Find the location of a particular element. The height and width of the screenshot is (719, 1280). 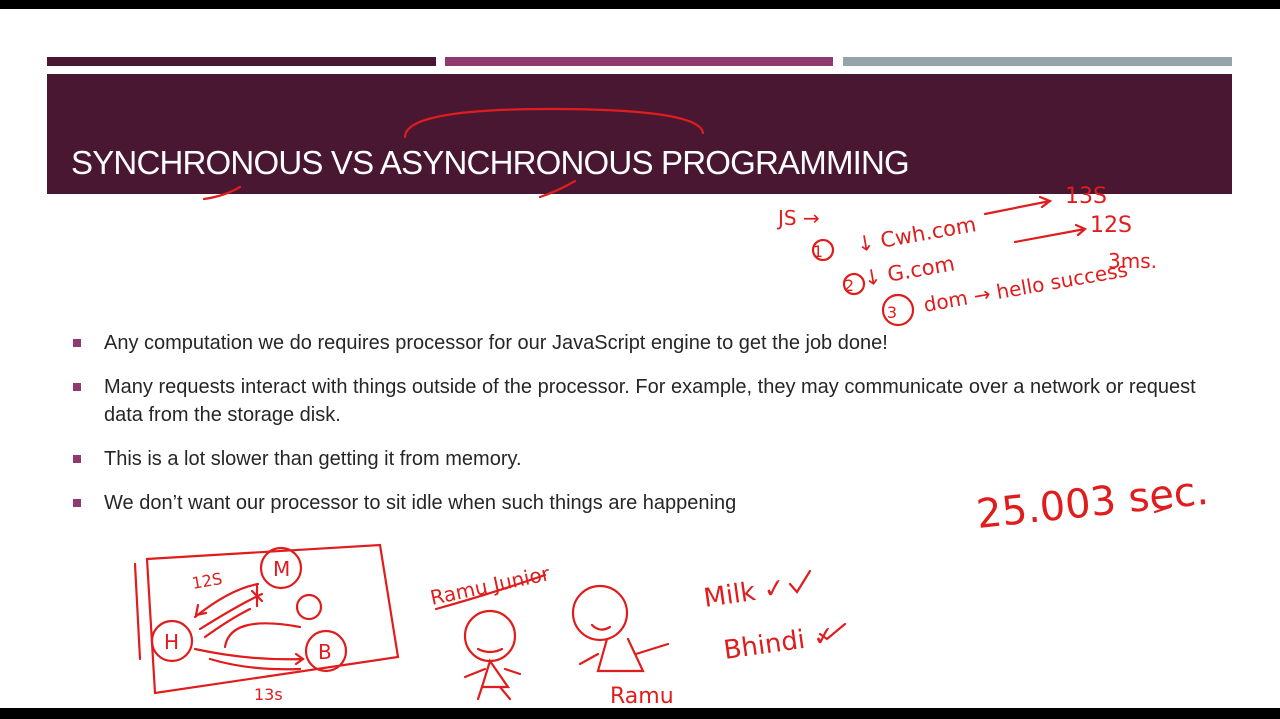

ink-list-result: 12S is located at coordinates (1111, 225).